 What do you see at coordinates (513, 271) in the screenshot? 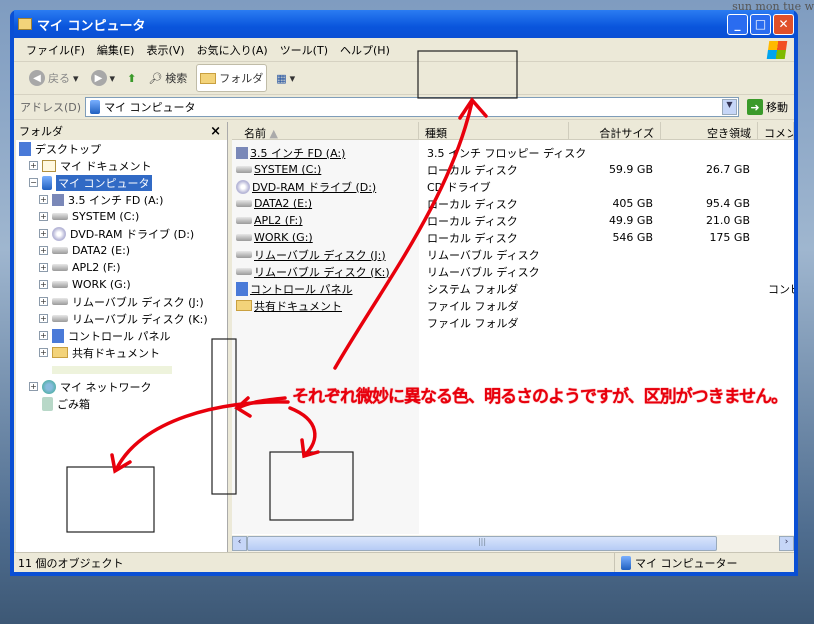
I see `file-row: リムーバブル ディスク (K:) リムーバブル ディスク` at bounding box center [513, 271].